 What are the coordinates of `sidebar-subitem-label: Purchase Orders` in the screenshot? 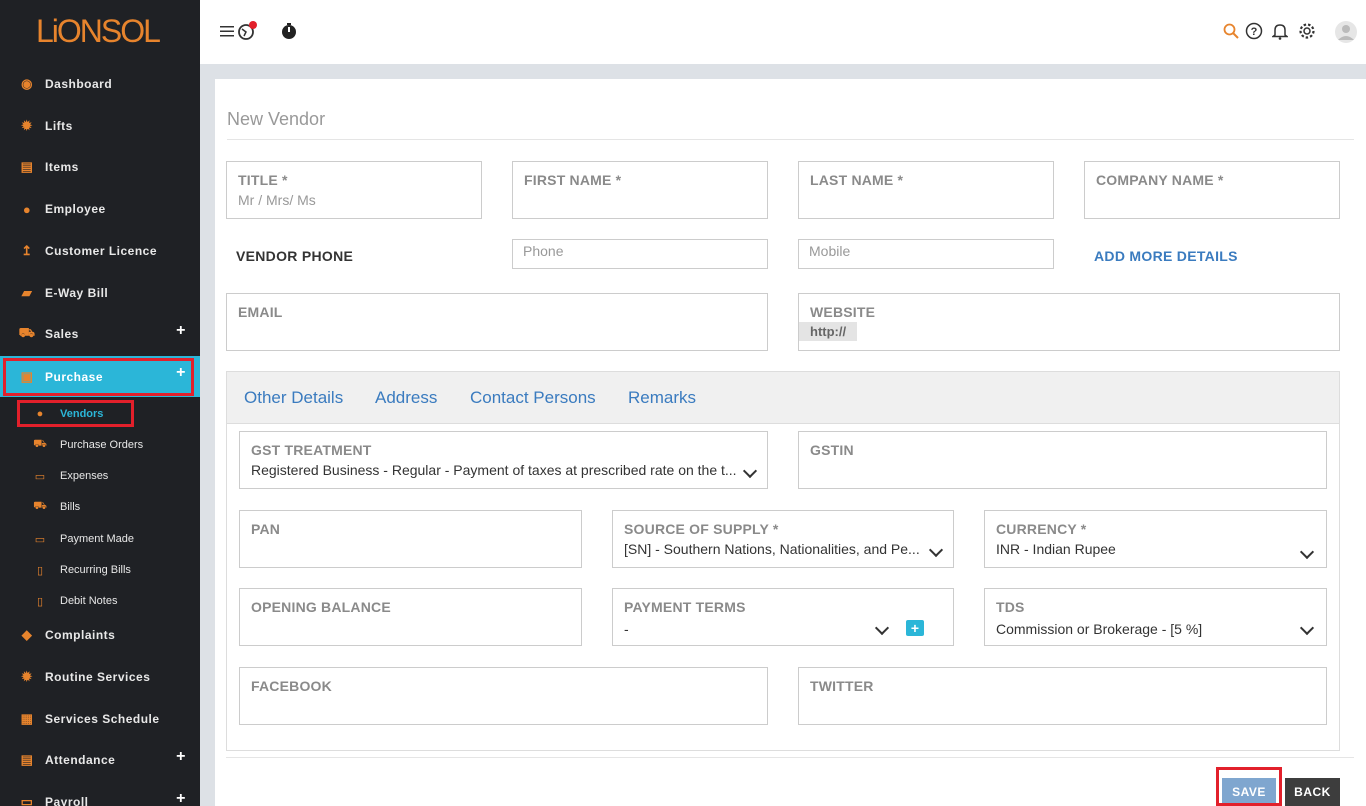 It's located at (102, 445).